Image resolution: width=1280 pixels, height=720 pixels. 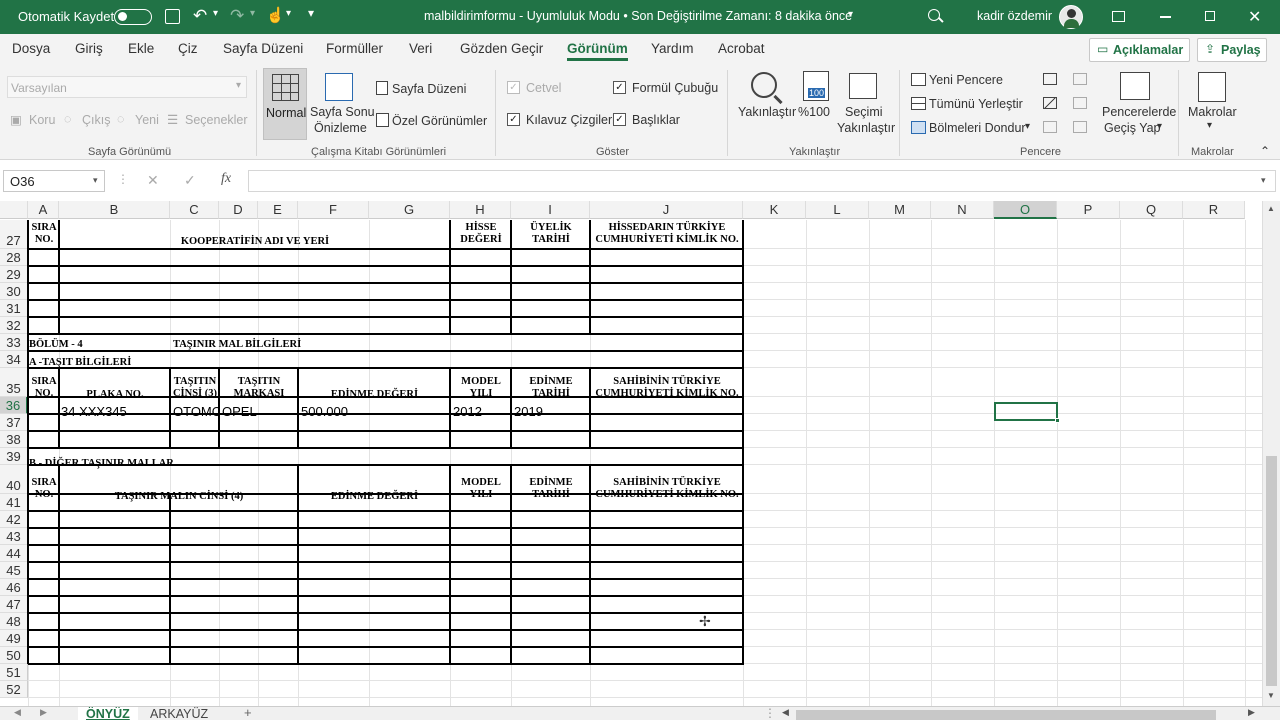 What do you see at coordinates (354, 48) in the screenshot?
I see `tab-formuller: Formüller` at bounding box center [354, 48].